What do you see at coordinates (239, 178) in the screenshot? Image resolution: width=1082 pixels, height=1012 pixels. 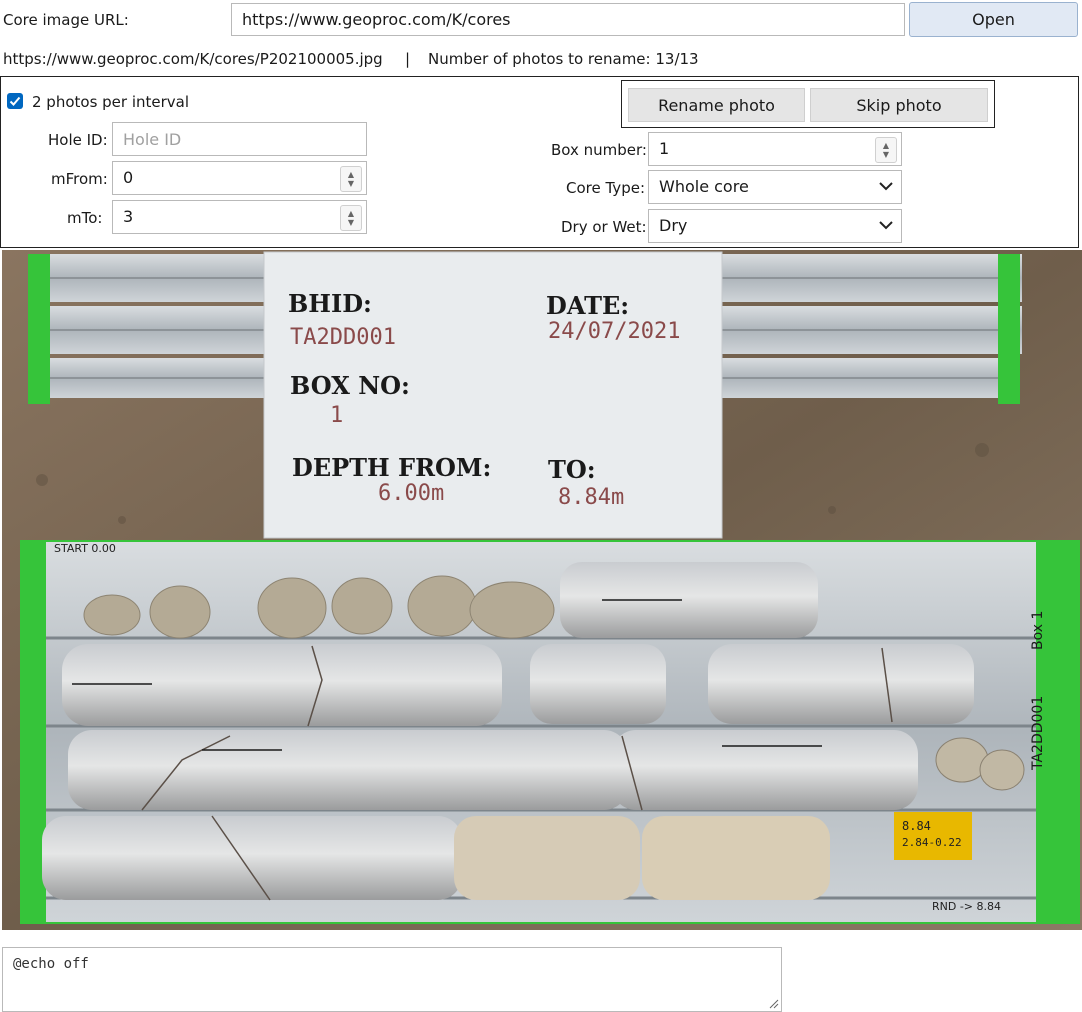 I see `mfrom-input: 0 ▲ ▼` at bounding box center [239, 178].